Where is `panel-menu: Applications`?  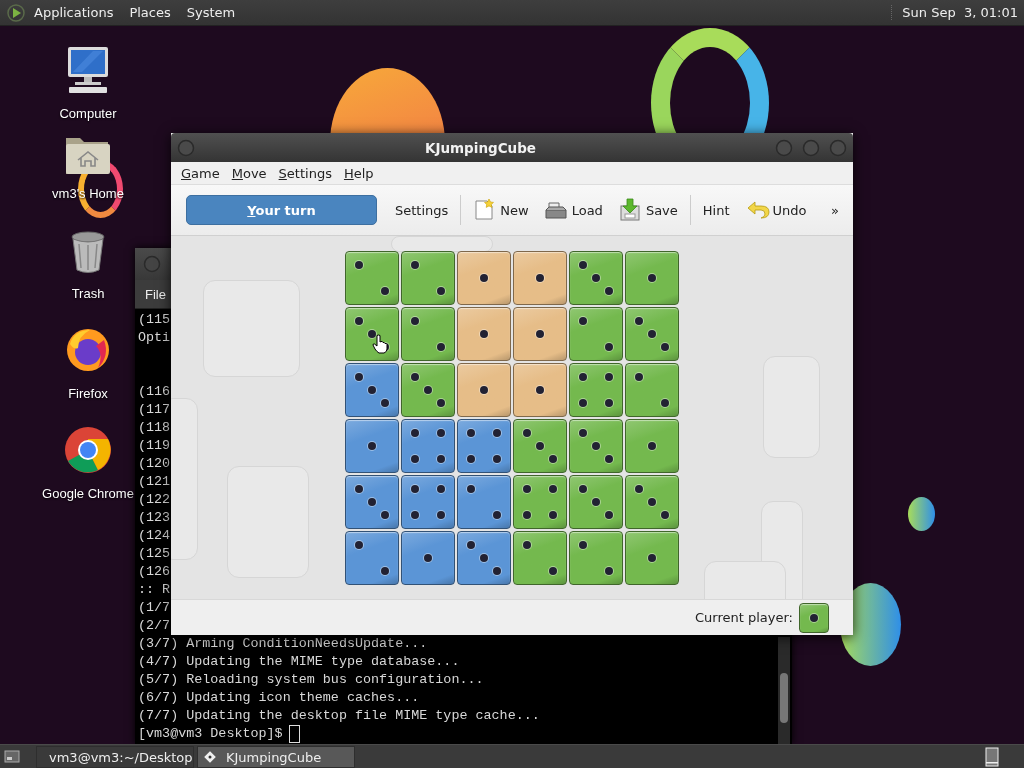 panel-menu: Applications is located at coordinates (74, 12).